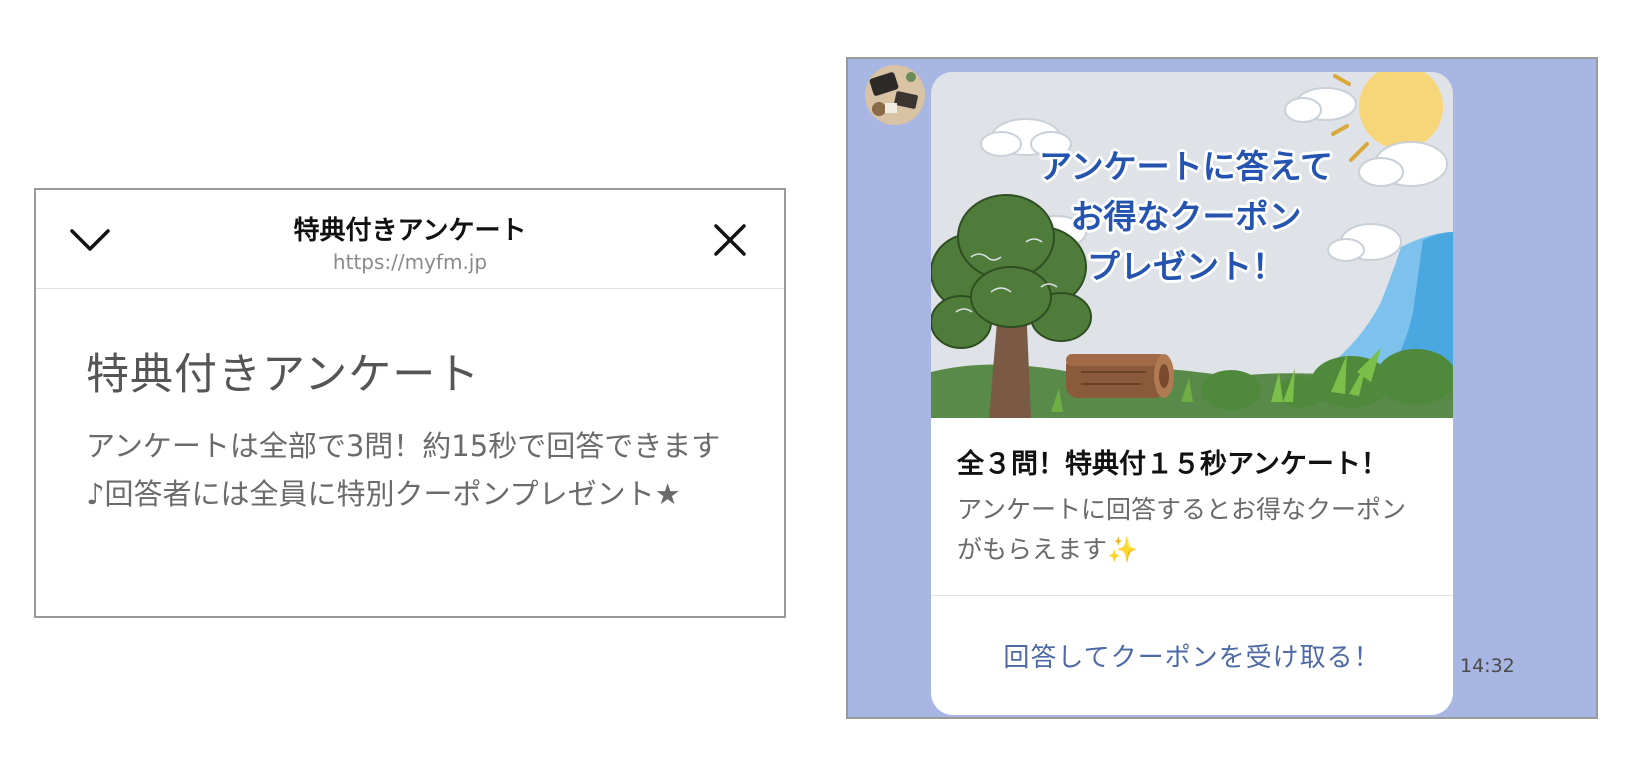  Describe the element at coordinates (410, 262) in the screenshot. I see `browser-url: https://myfm.jp` at that location.